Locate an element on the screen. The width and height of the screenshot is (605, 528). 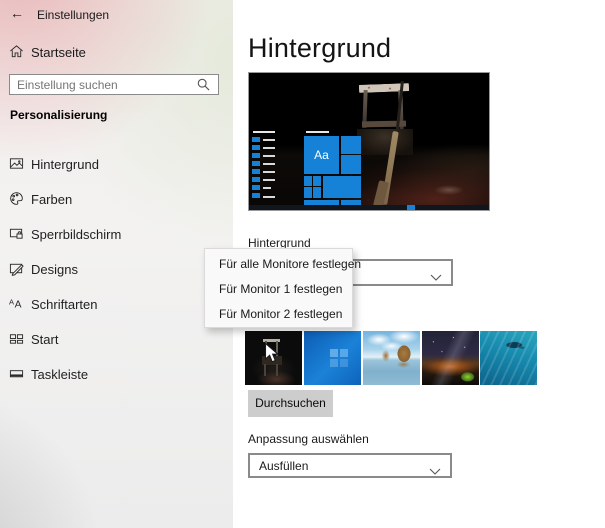
background-preview: Aa is located at coordinates (369, 141).